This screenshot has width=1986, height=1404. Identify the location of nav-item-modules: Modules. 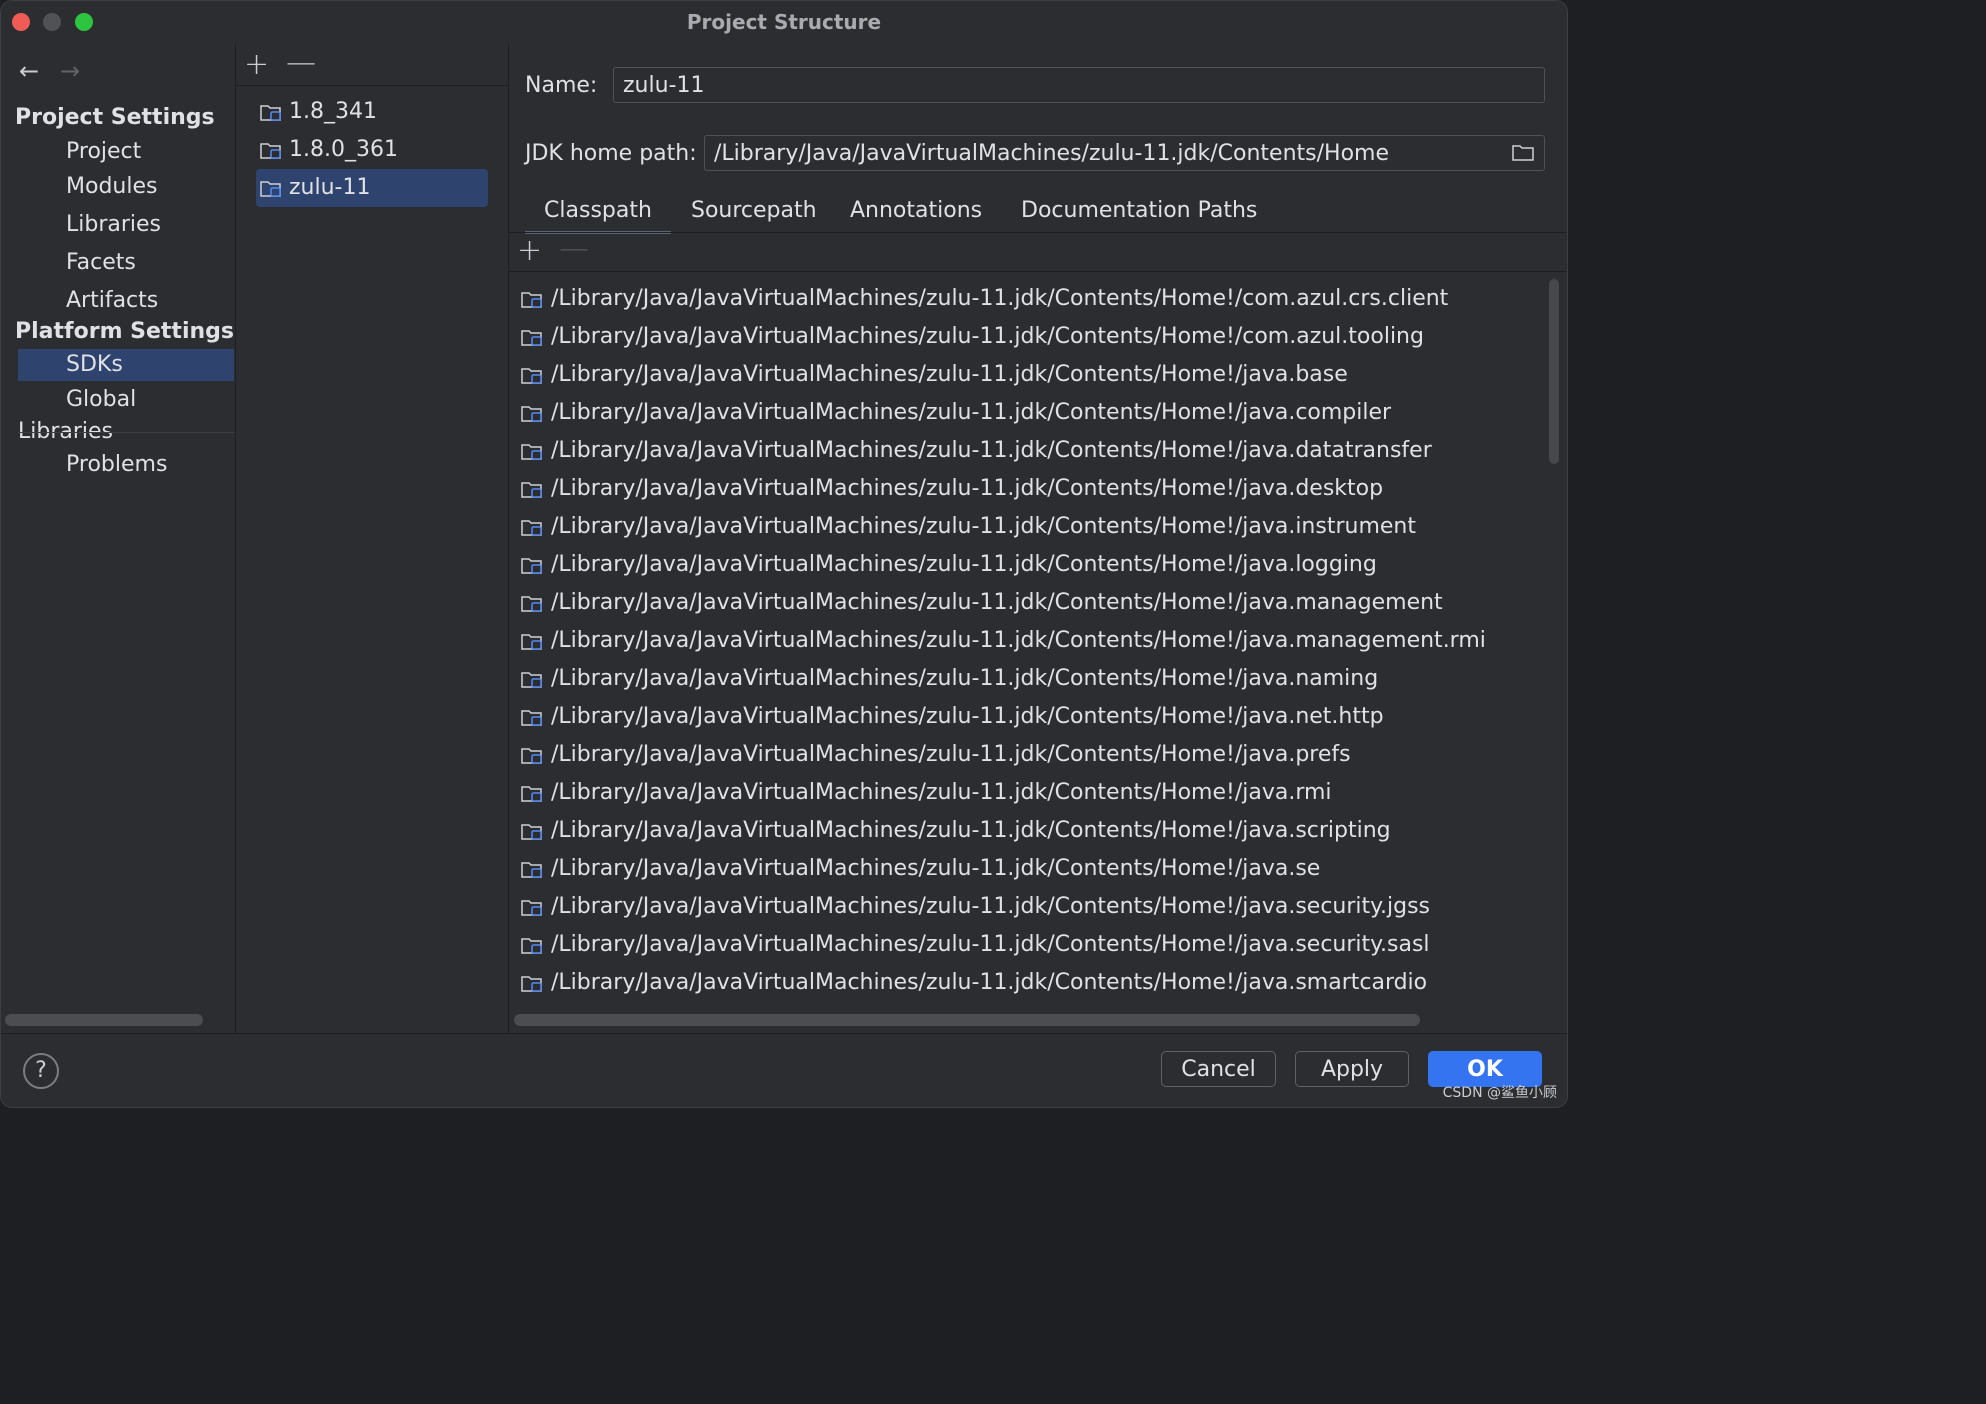
(126, 187).